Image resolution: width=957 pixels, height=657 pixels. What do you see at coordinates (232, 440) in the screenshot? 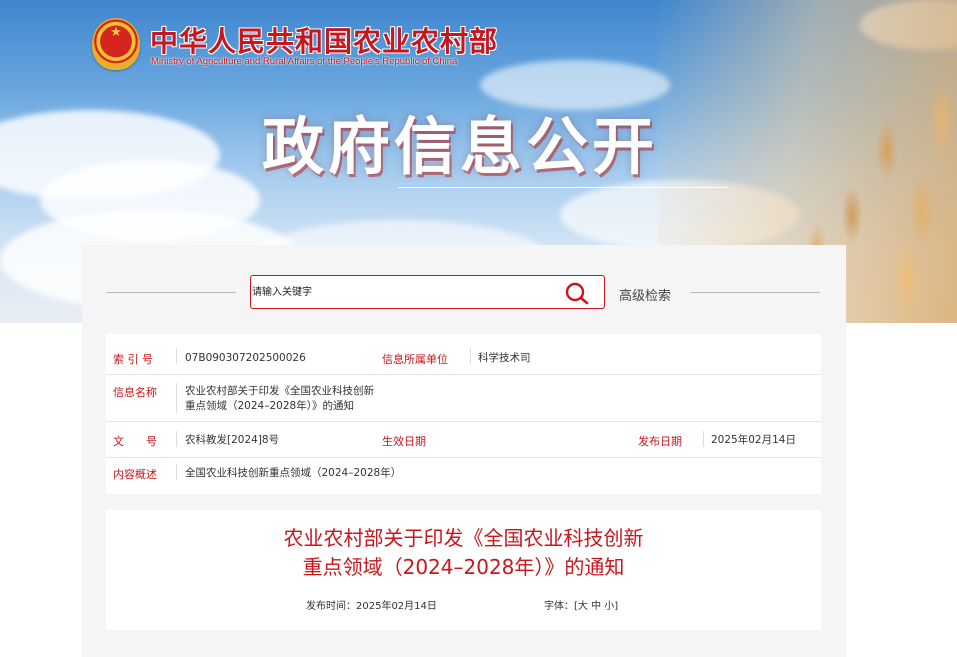
I see `doc-number-value: 农科教发[2024]8号` at bounding box center [232, 440].